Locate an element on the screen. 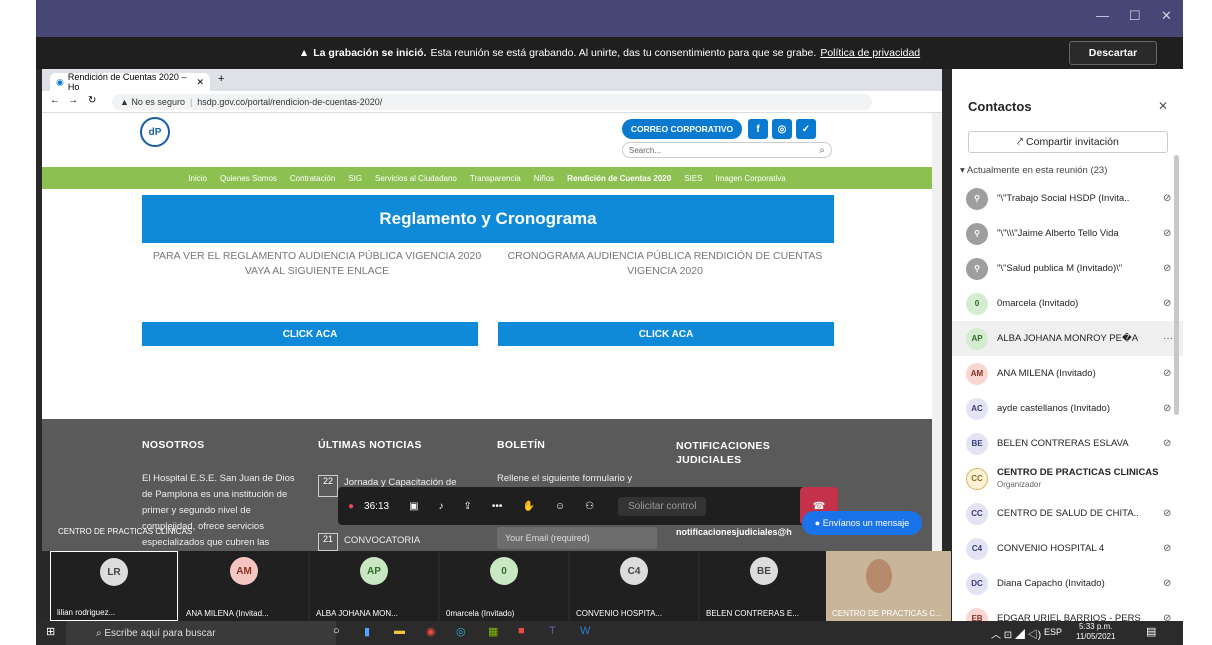  participant-row: AM ANA MILENA (Invitado) ⊘ is located at coordinates (1067, 373).